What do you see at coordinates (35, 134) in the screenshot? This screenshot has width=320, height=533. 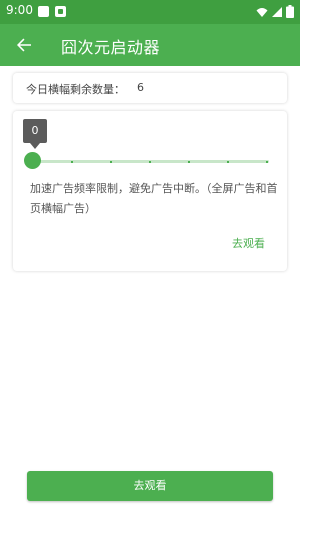 I see `slider-value-tooltip: 0` at bounding box center [35, 134].